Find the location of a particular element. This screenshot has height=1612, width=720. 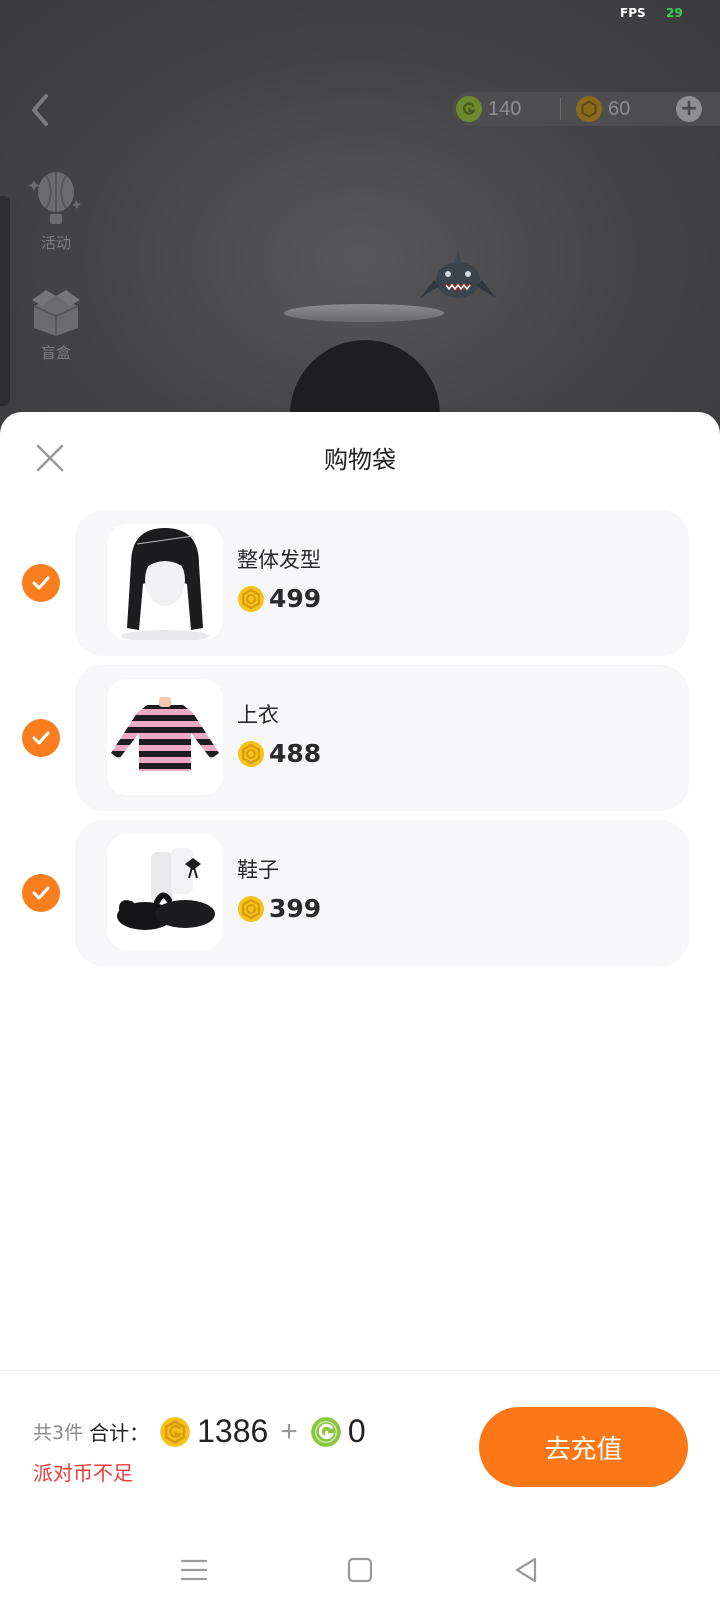

item-name: 上衣 is located at coordinates (258, 715).